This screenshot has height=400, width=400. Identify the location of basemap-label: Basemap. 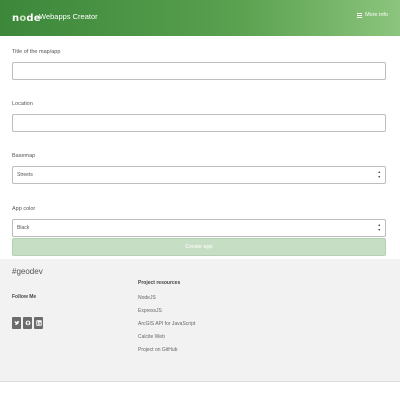
(24, 156).